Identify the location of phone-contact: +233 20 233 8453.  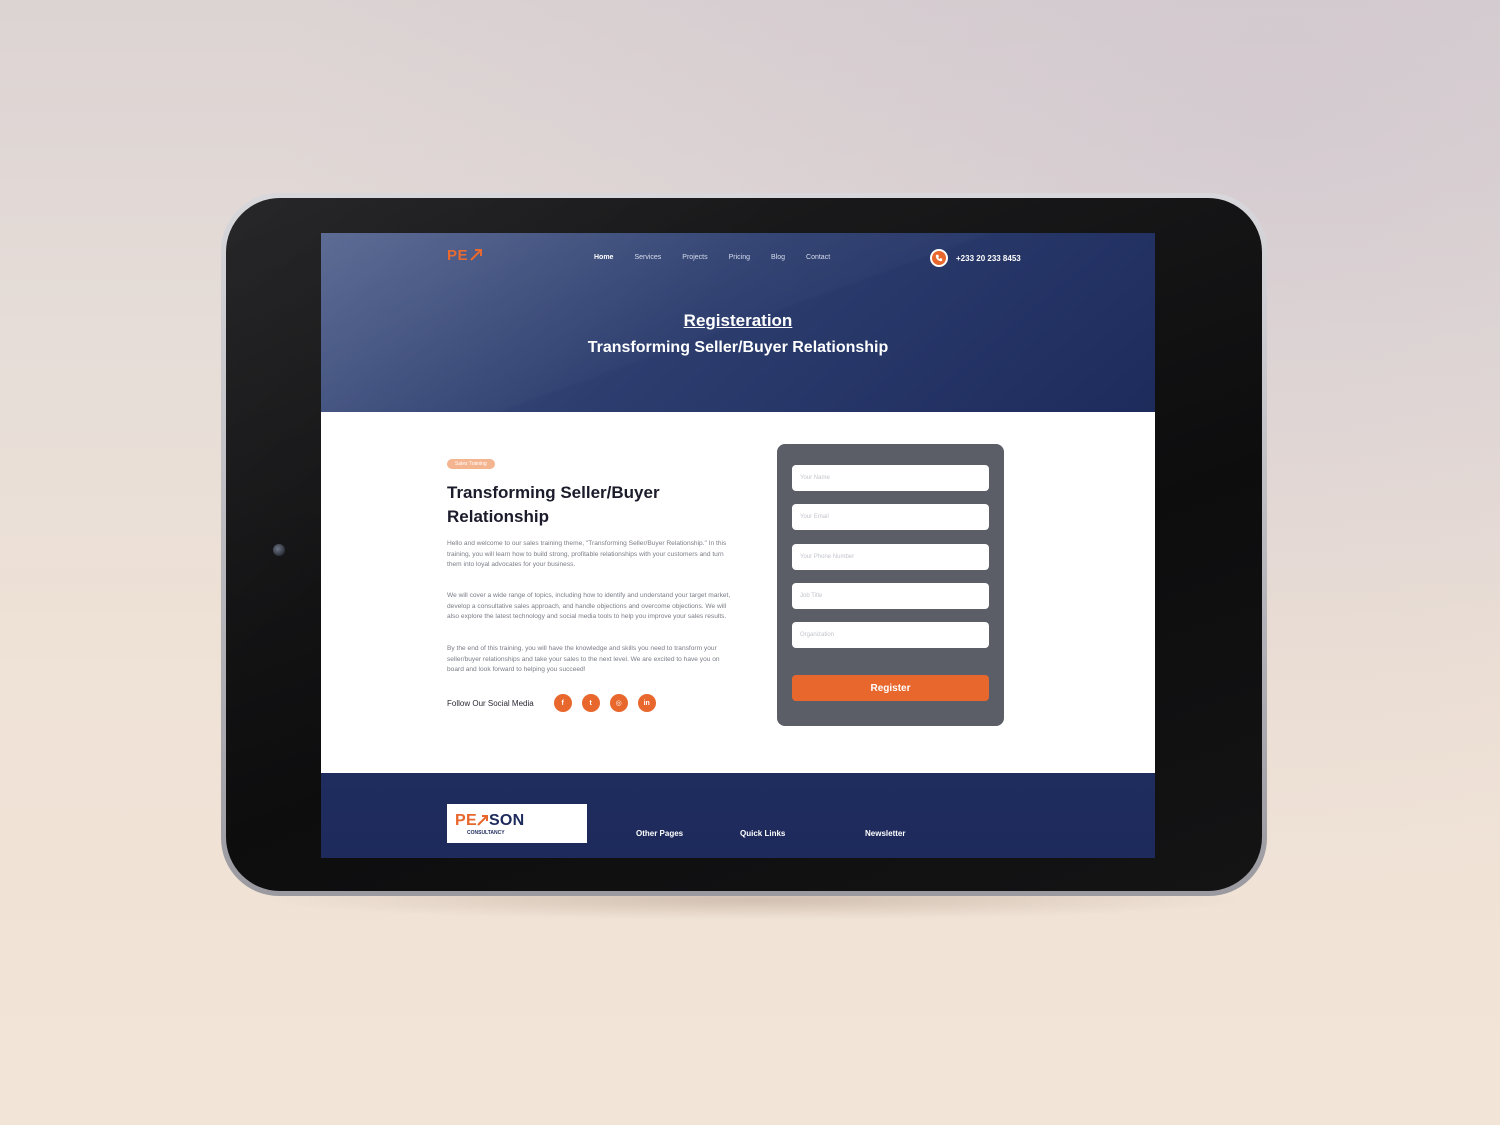
(975, 258).